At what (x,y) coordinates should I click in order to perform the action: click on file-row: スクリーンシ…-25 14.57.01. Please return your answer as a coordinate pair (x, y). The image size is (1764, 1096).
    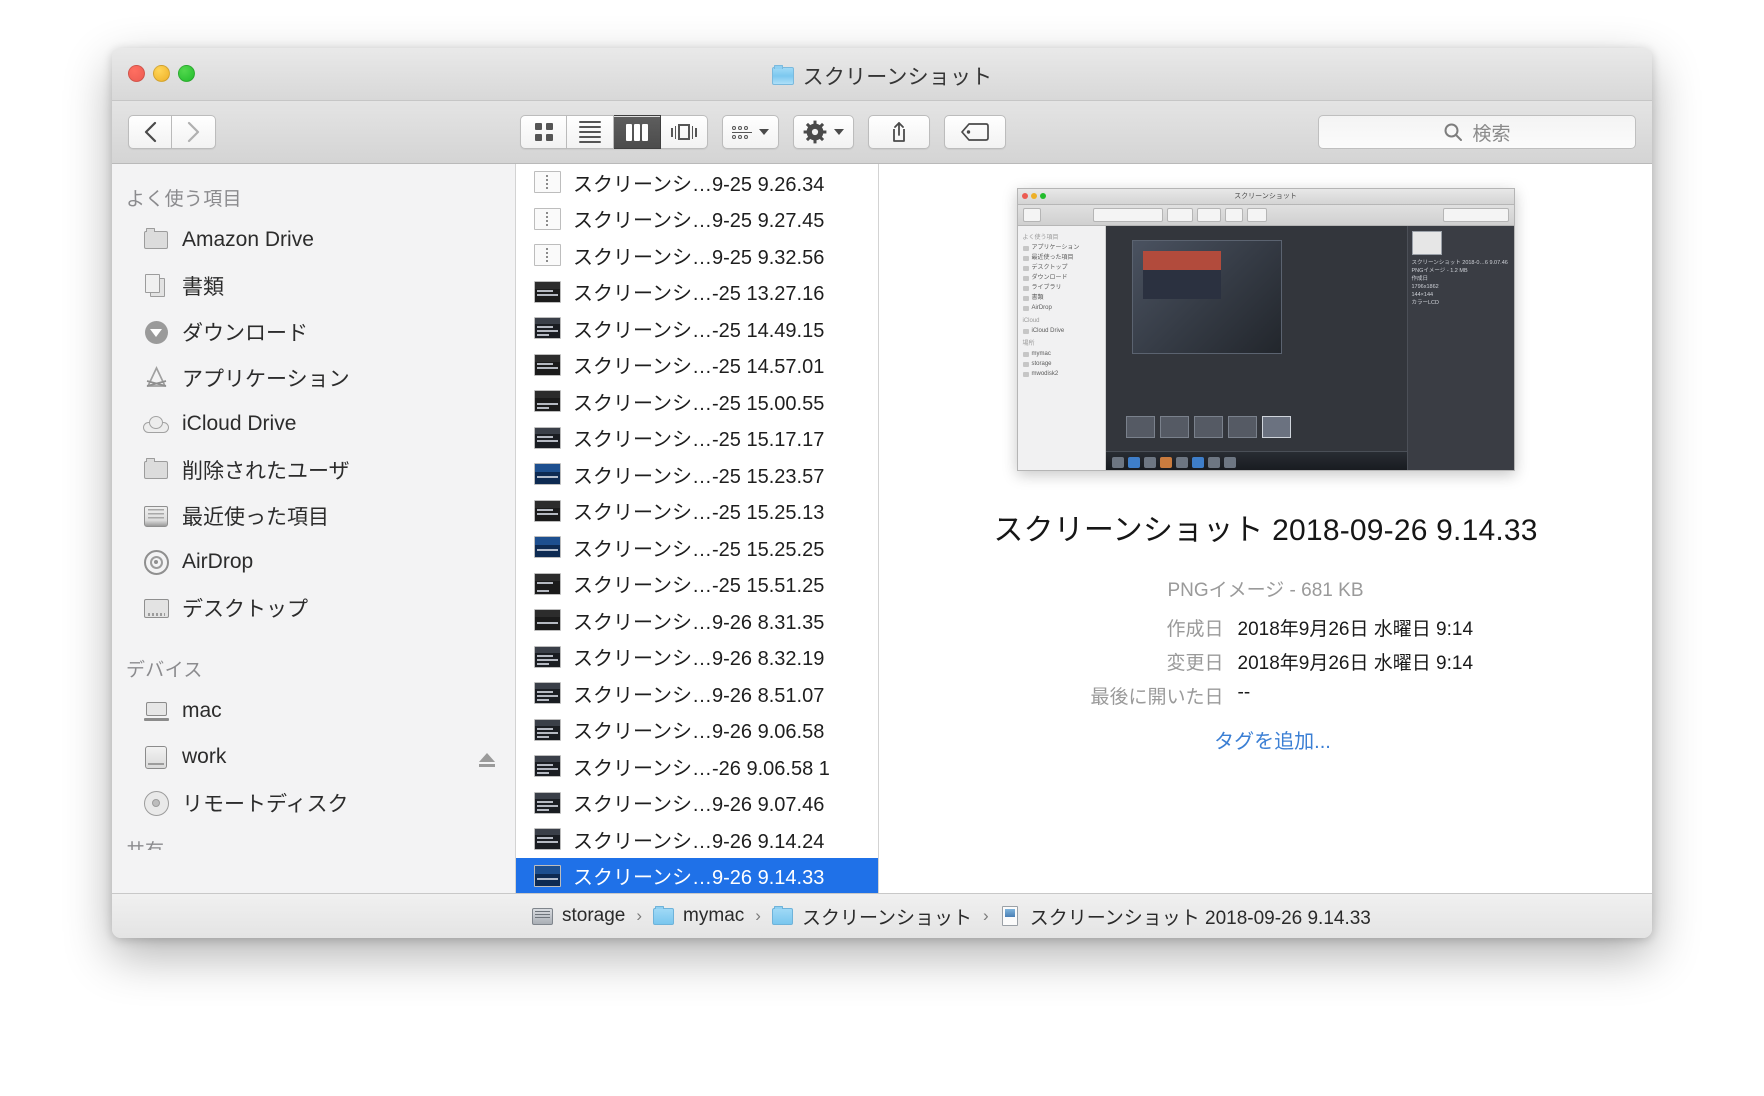
    Looking at the image, I should click on (697, 365).